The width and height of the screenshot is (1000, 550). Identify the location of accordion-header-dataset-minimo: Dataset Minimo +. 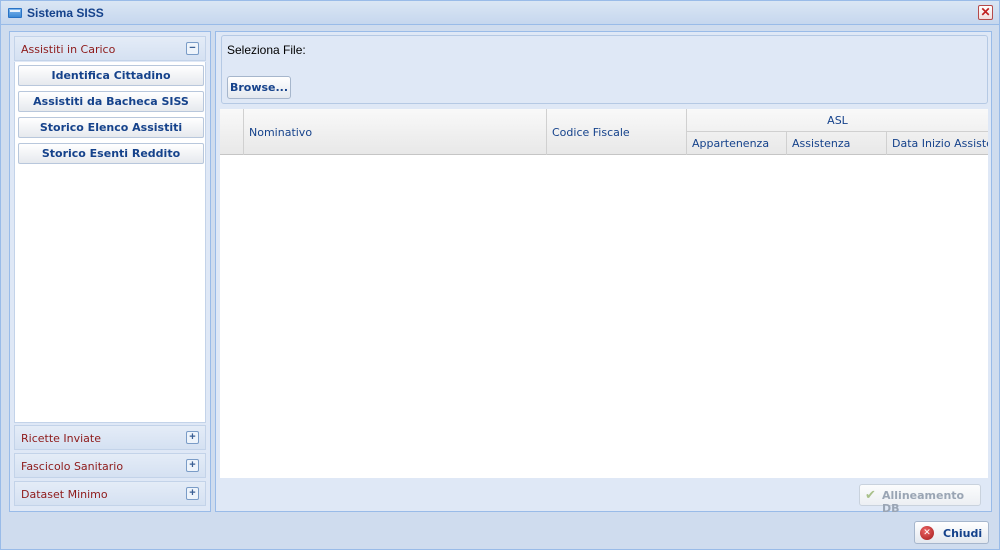
(110, 493).